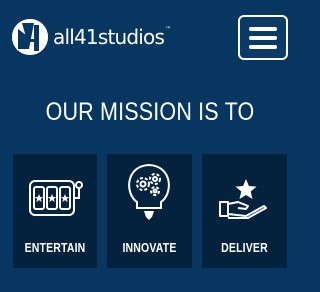  Describe the element at coordinates (150, 112) in the screenshot. I see `mission-heading: OUR MISSION IS TO` at that location.